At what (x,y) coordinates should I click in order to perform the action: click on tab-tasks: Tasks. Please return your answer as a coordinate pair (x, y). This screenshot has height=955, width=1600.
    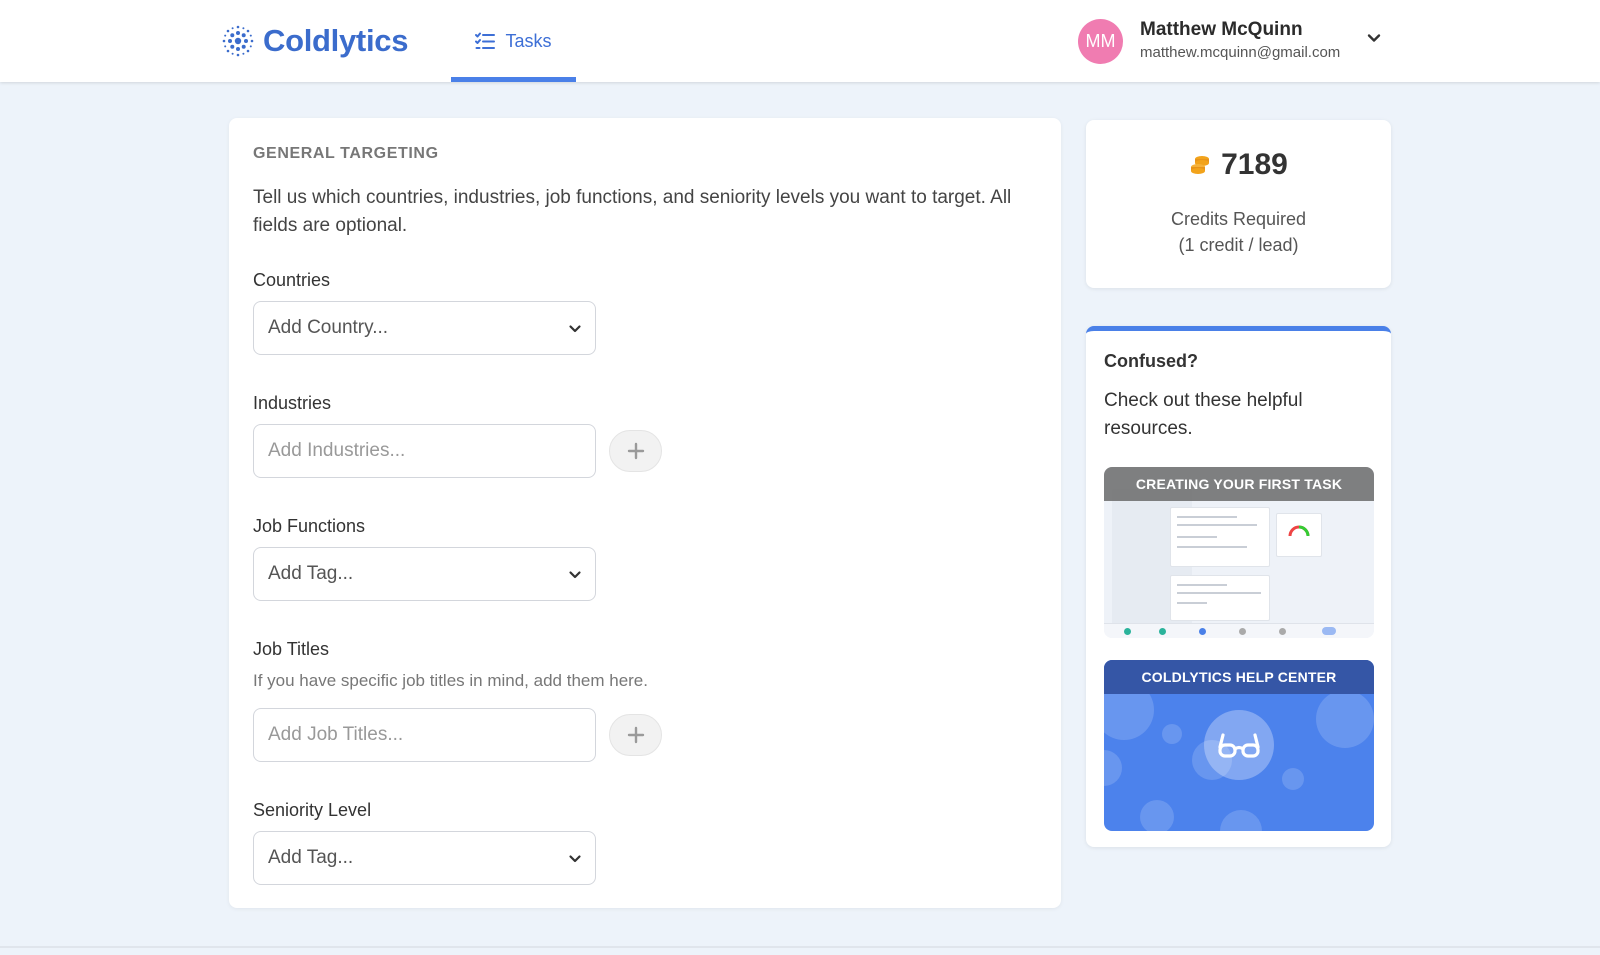
    Looking at the image, I should click on (513, 41).